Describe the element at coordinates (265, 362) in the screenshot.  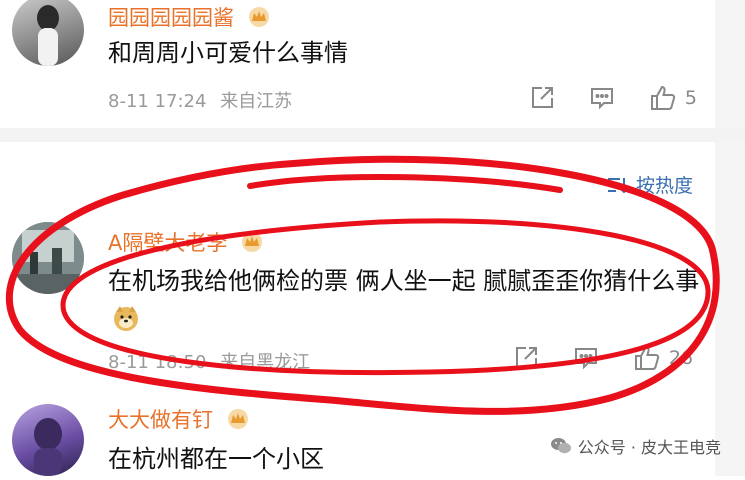
I see `comment-location: 来自黑龙江` at that location.